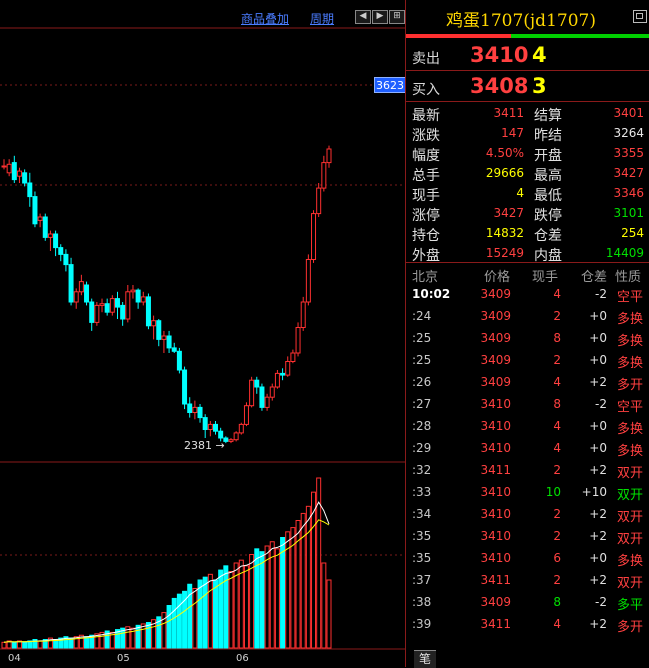 The width and height of the screenshot is (649, 668). Describe the element at coordinates (527, 274) in the screenshot. I see `tick-table-header: 北京 价格 现手 仓差 性质` at that location.